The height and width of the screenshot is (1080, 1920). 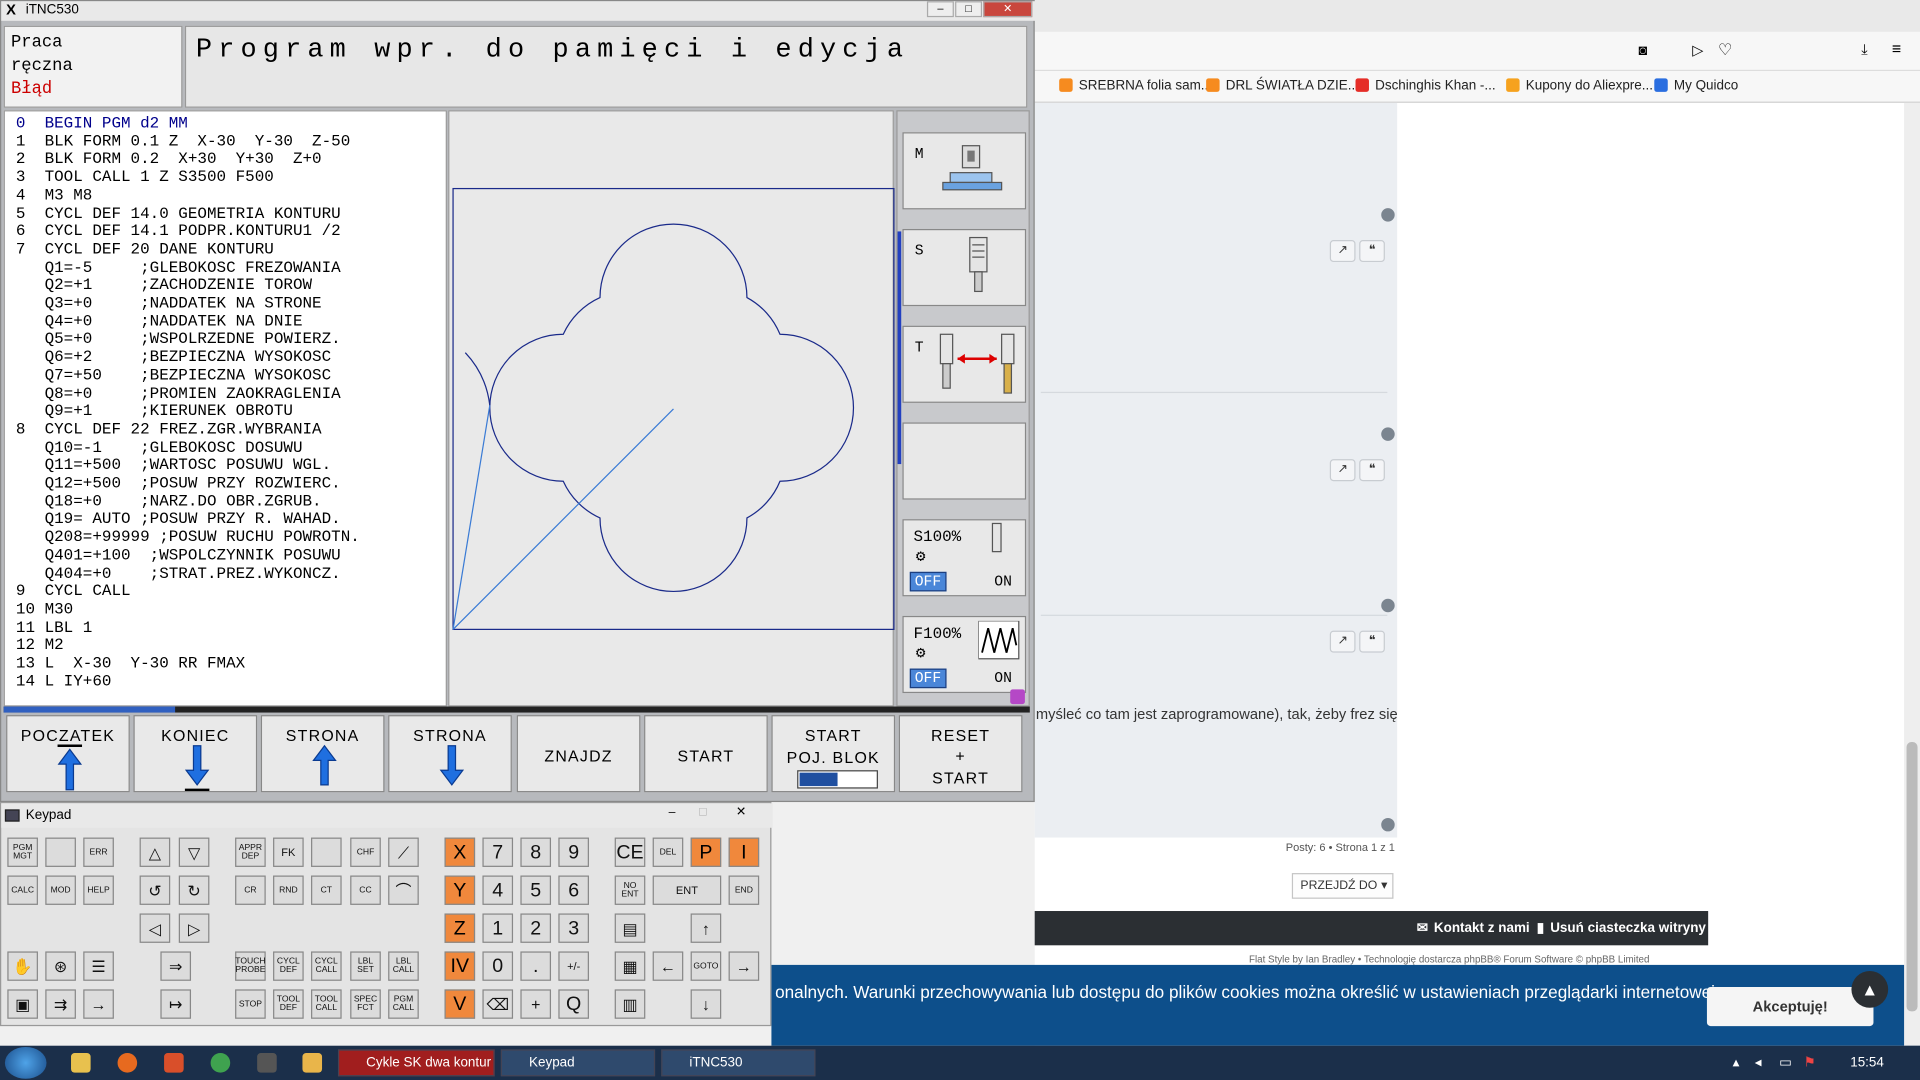 I want to click on cr-key: CR, so click(x=250, y=890).